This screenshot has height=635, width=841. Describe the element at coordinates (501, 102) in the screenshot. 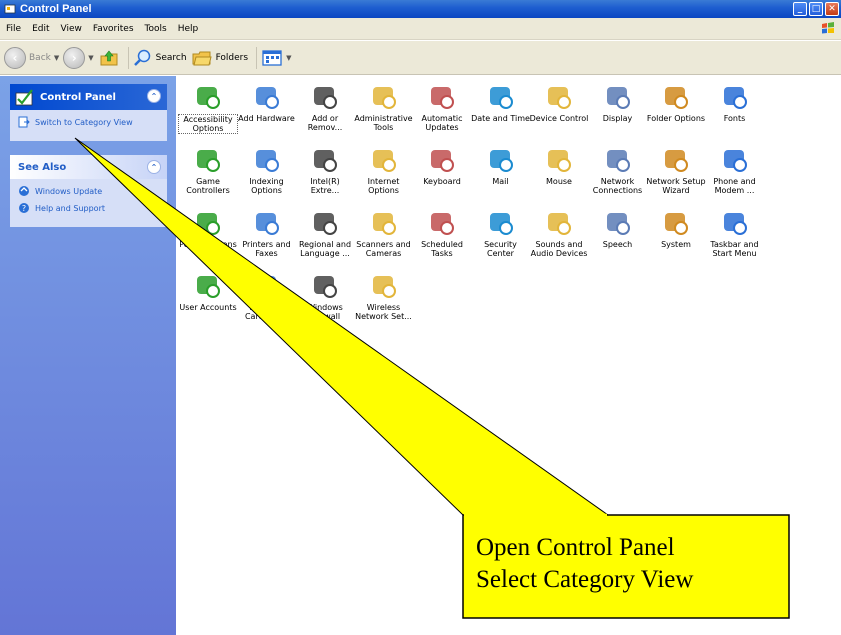

I see `cp-item: Date and Time` at that location.